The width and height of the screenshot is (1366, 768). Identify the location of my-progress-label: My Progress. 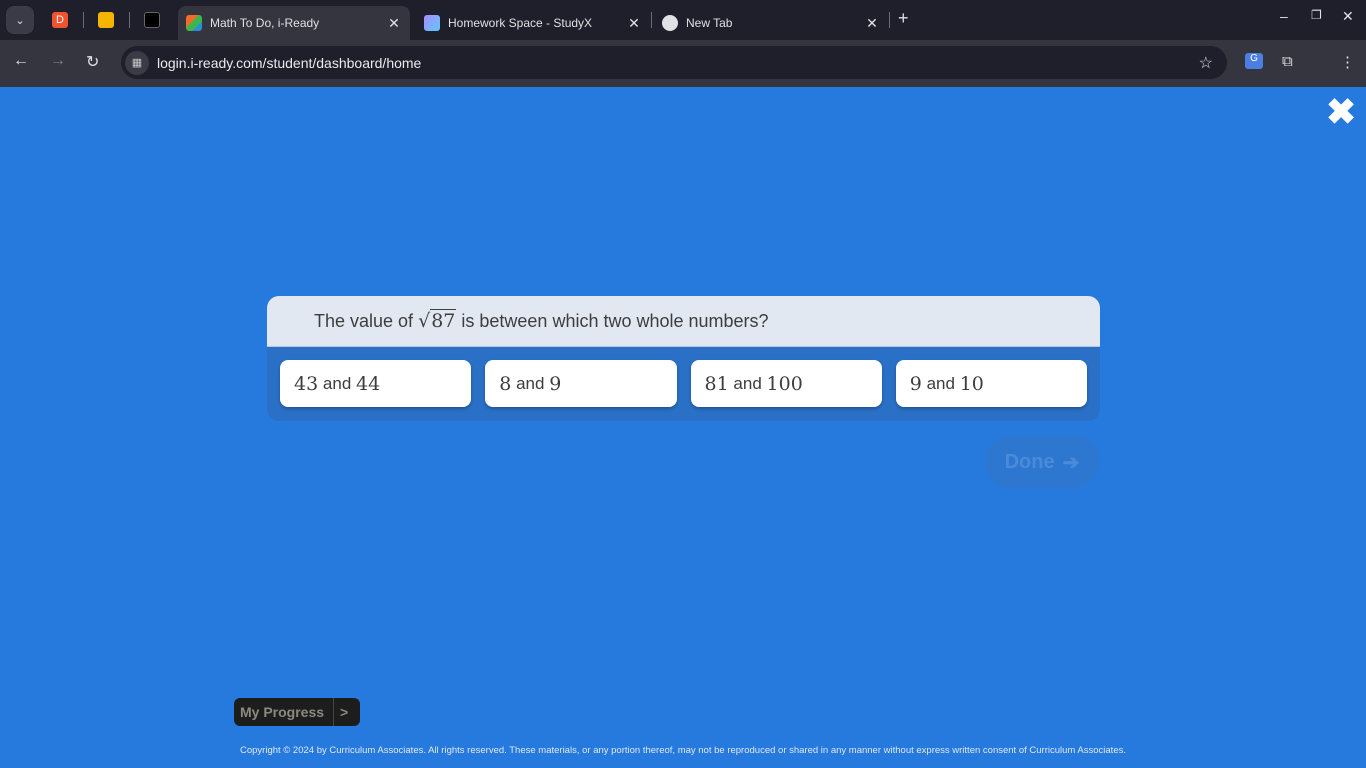
(284, 712).